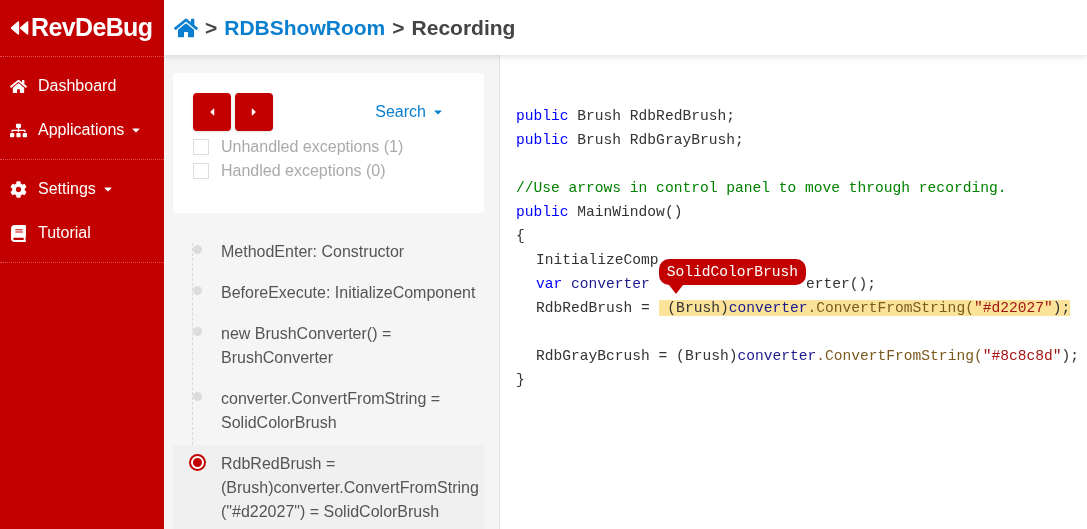  I want to click on code-line: RdbRedBrush = (Brush)converter.ConvertFromString("#d22027");, so click(803, 308).